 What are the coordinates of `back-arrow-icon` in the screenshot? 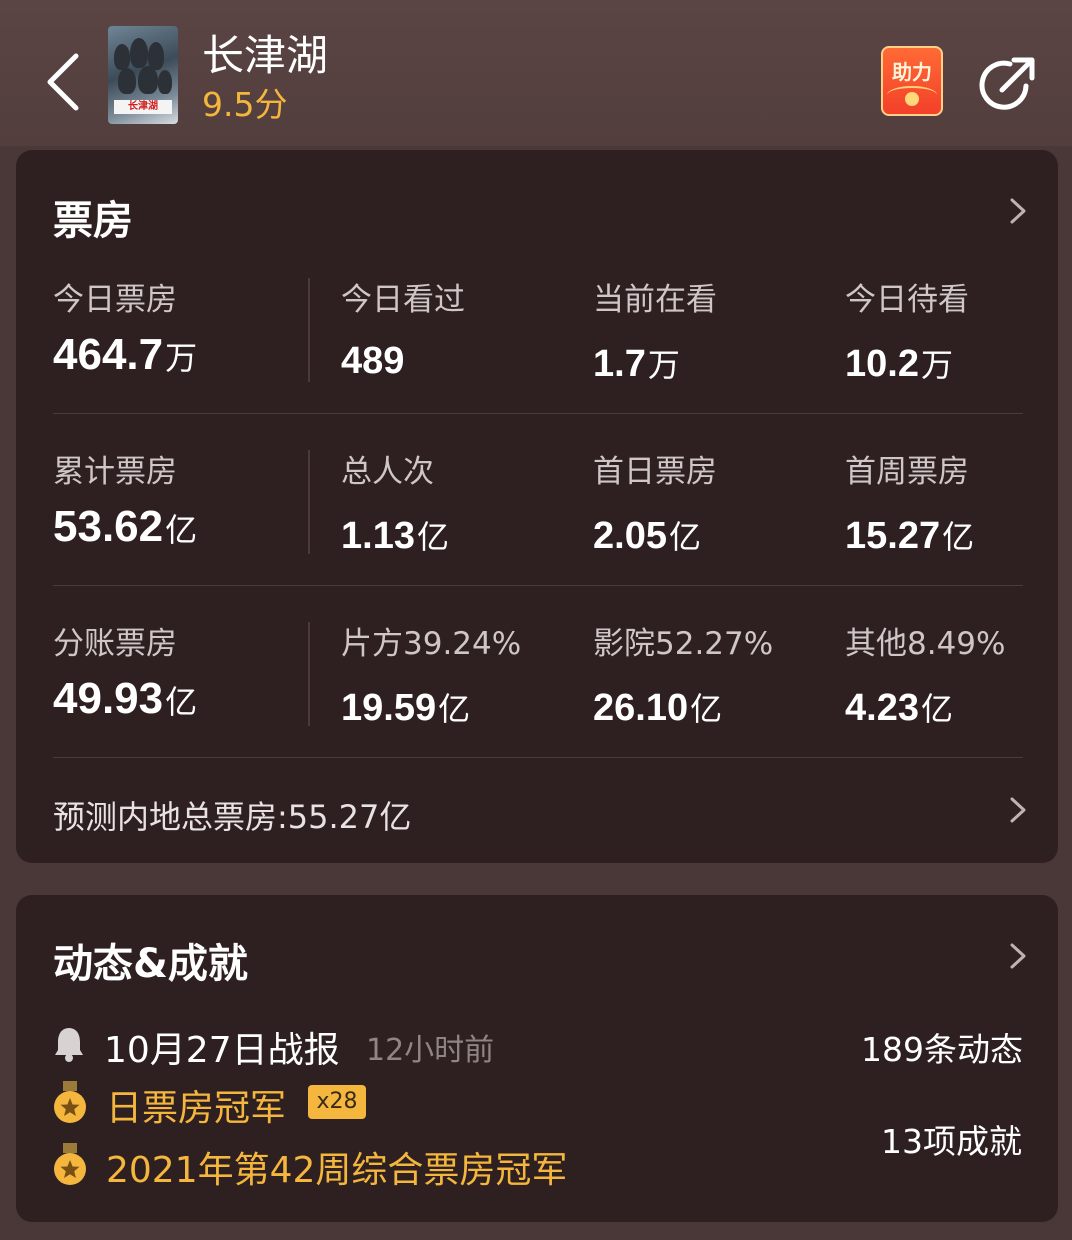 It's located at (63, 82).